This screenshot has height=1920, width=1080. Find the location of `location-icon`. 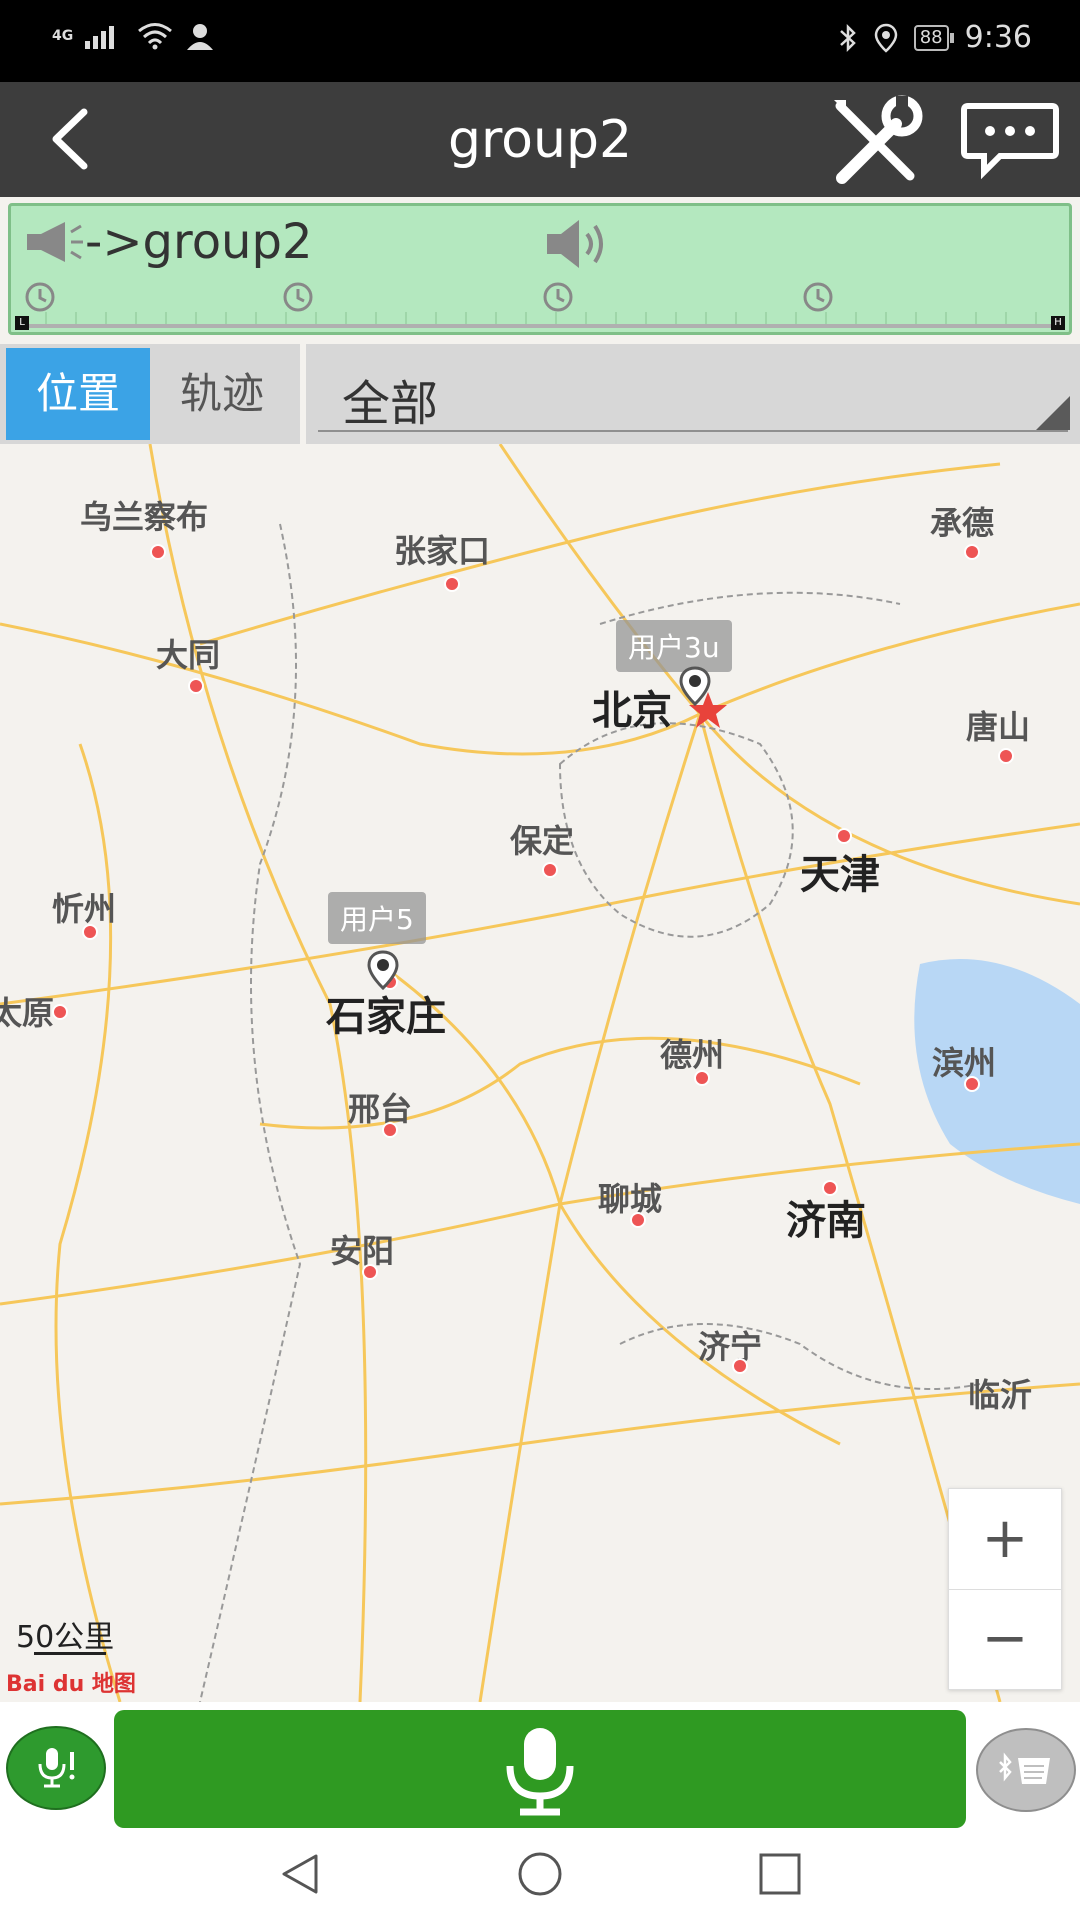

location-icon is located at coordinates (885, 38).